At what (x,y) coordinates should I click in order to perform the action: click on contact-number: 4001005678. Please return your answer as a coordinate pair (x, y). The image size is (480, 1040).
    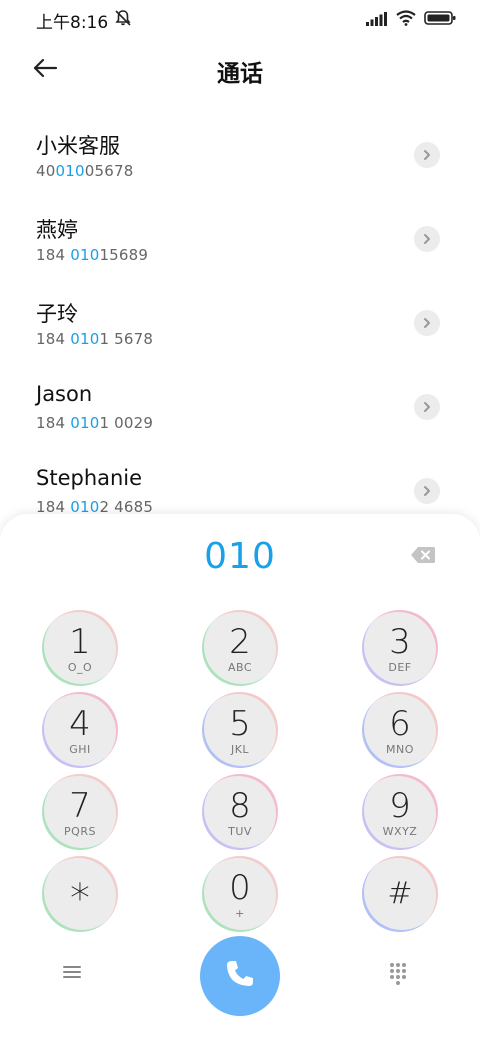
    Looking at the image, I should click on (84, 171).